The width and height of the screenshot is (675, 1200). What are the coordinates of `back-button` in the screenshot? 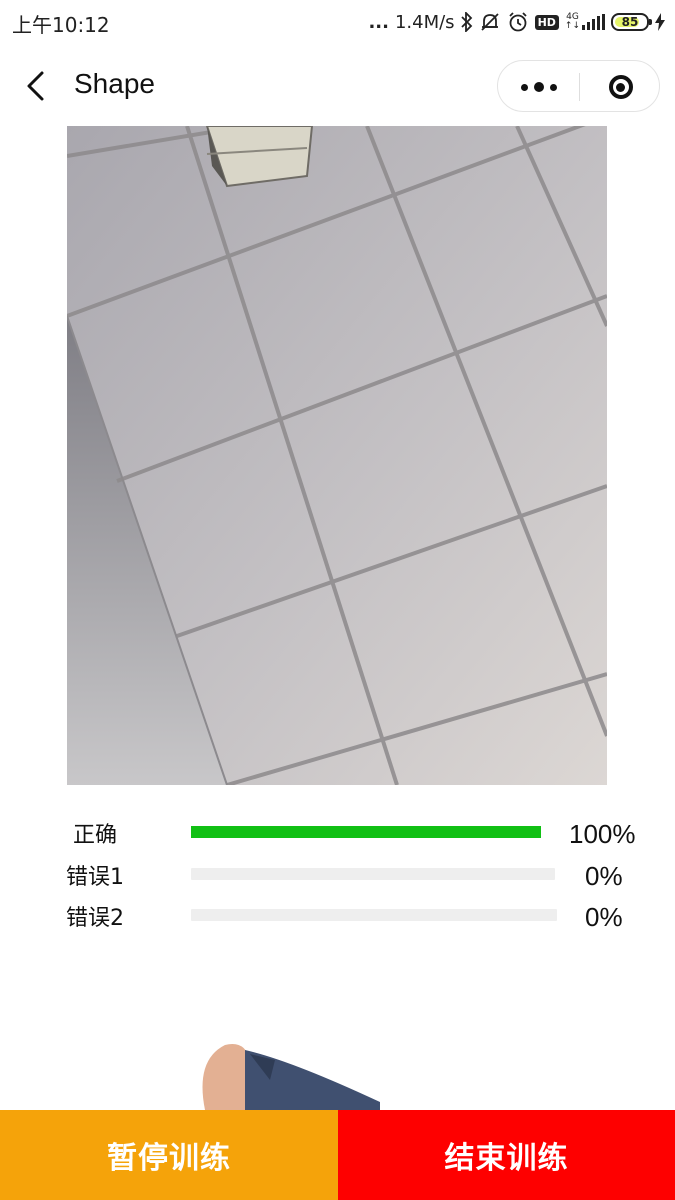 It's located at (38, 86).